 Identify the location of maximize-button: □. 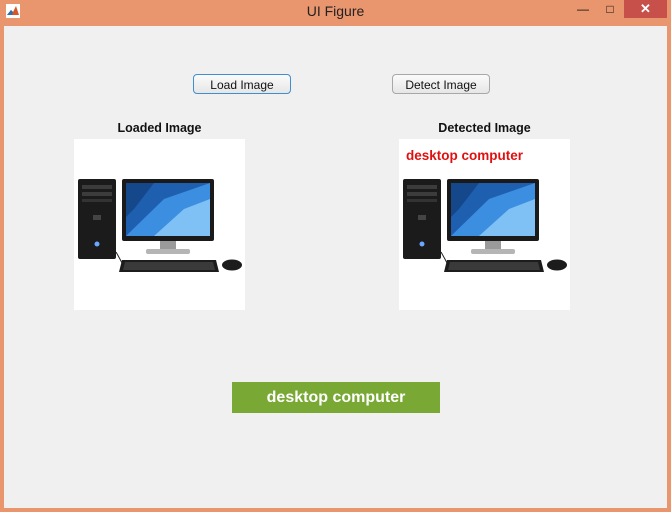
(610, 9).